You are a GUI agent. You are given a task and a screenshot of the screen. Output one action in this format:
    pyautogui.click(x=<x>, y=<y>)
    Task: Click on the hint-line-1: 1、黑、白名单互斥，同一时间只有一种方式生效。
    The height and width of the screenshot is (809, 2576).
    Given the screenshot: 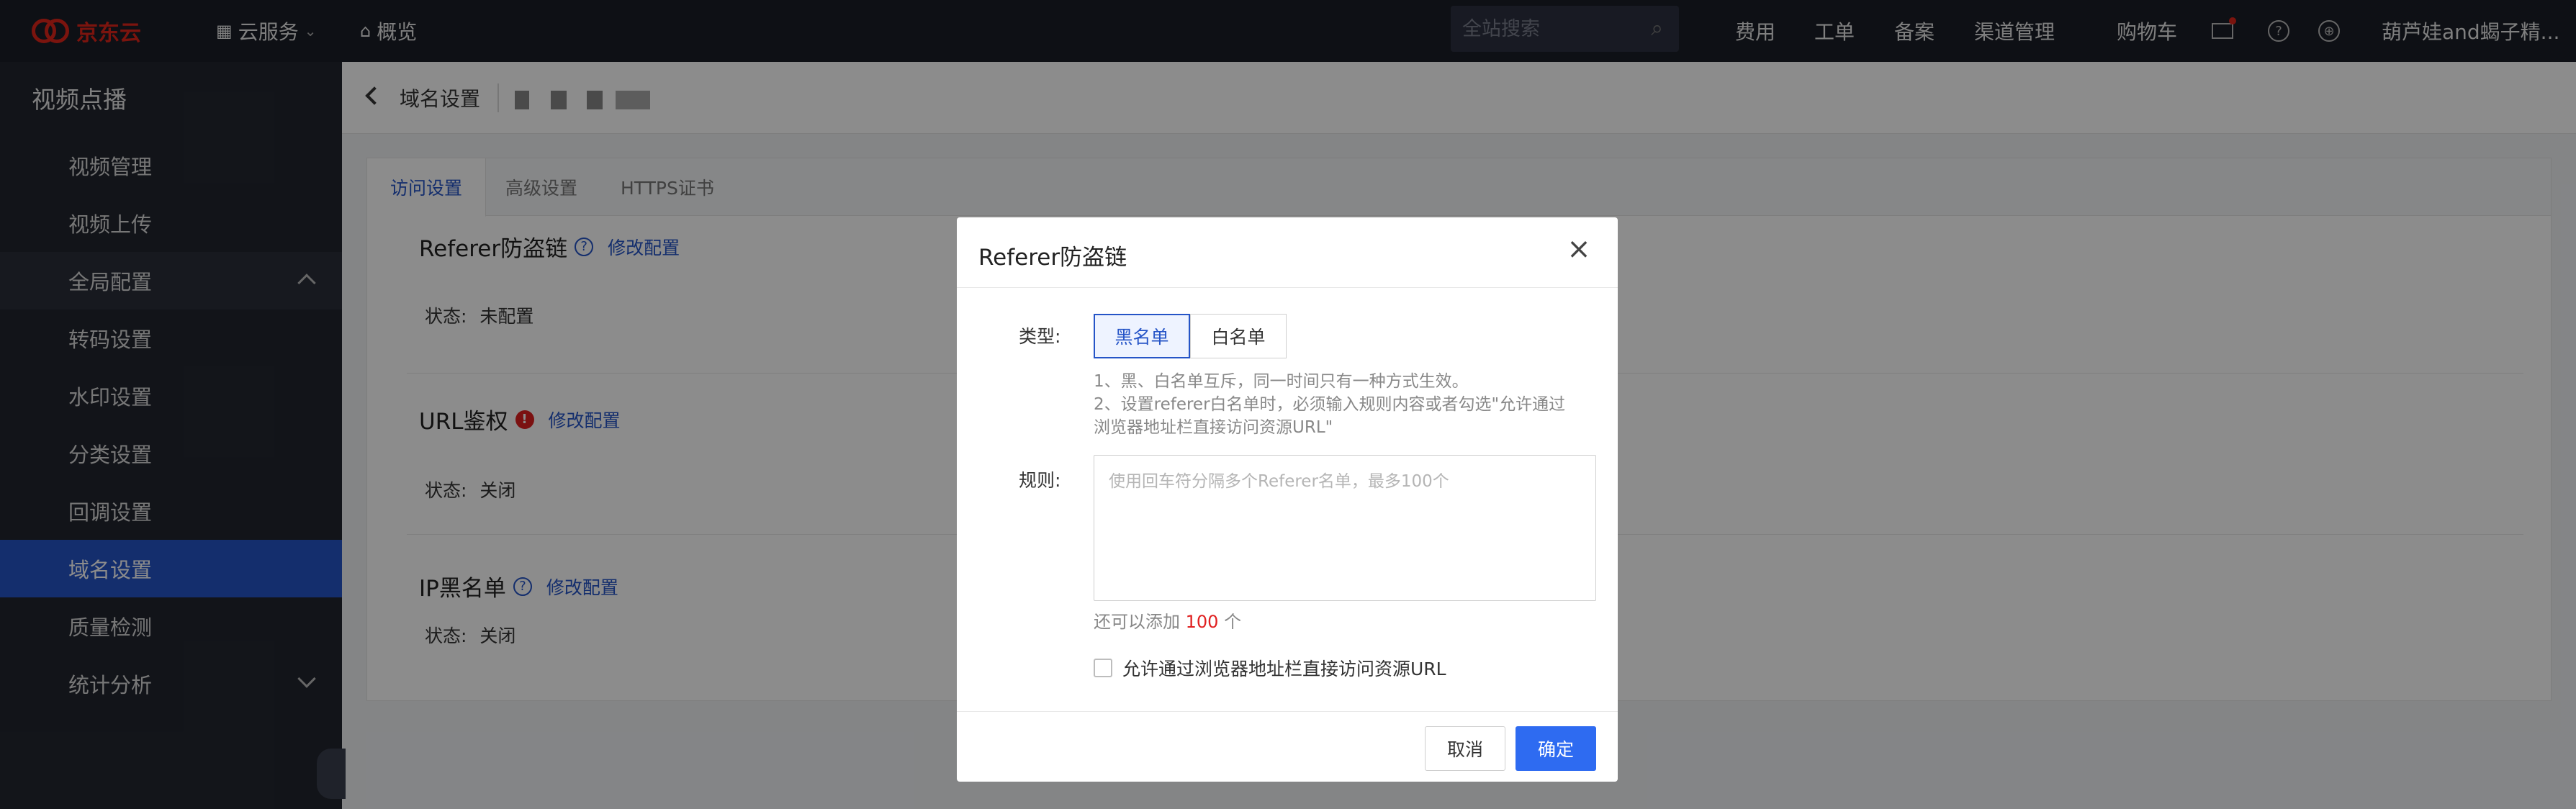 What is the action you would take?
    pyautogui.click(x=1281, y=382)
    